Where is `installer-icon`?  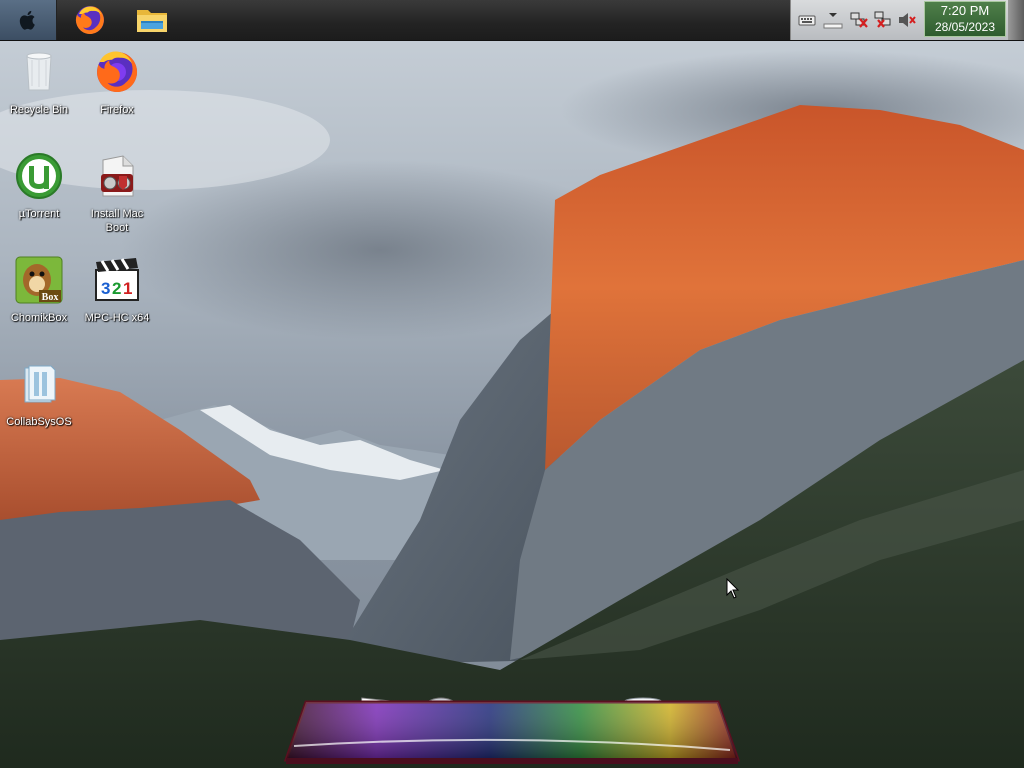
installer-icon is located at coordinates (117, 176).